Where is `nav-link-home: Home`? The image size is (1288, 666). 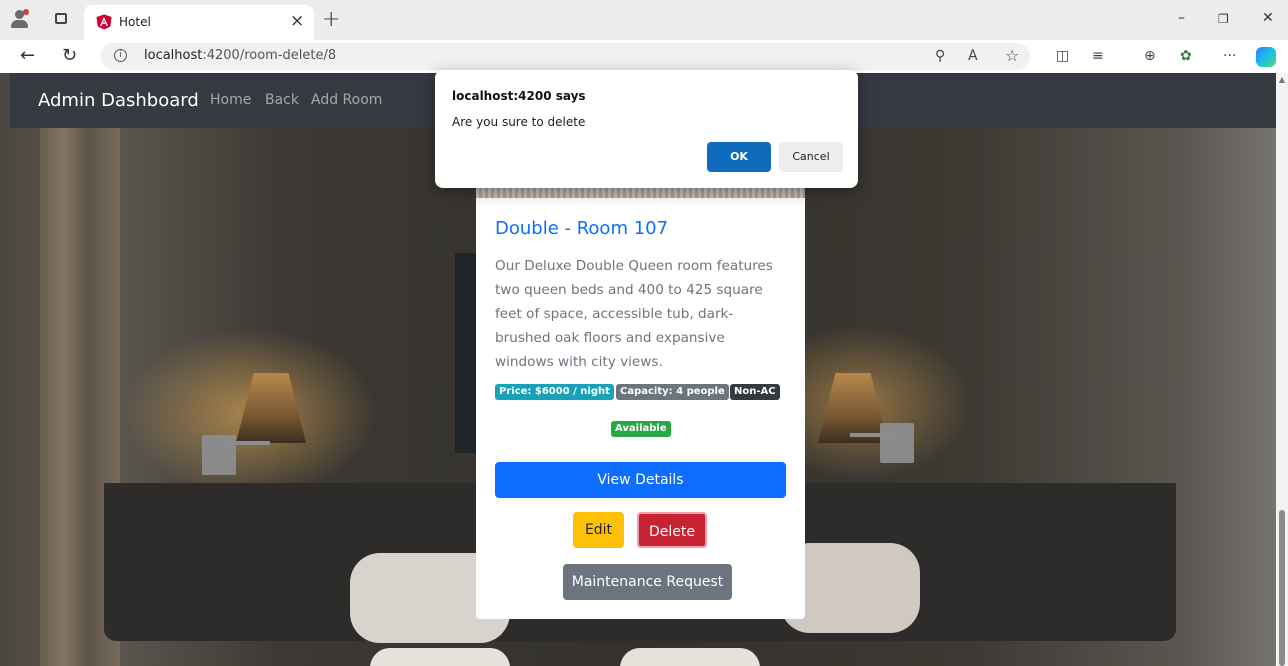 nav-link-home: Home is located at coordinates (230, 100).